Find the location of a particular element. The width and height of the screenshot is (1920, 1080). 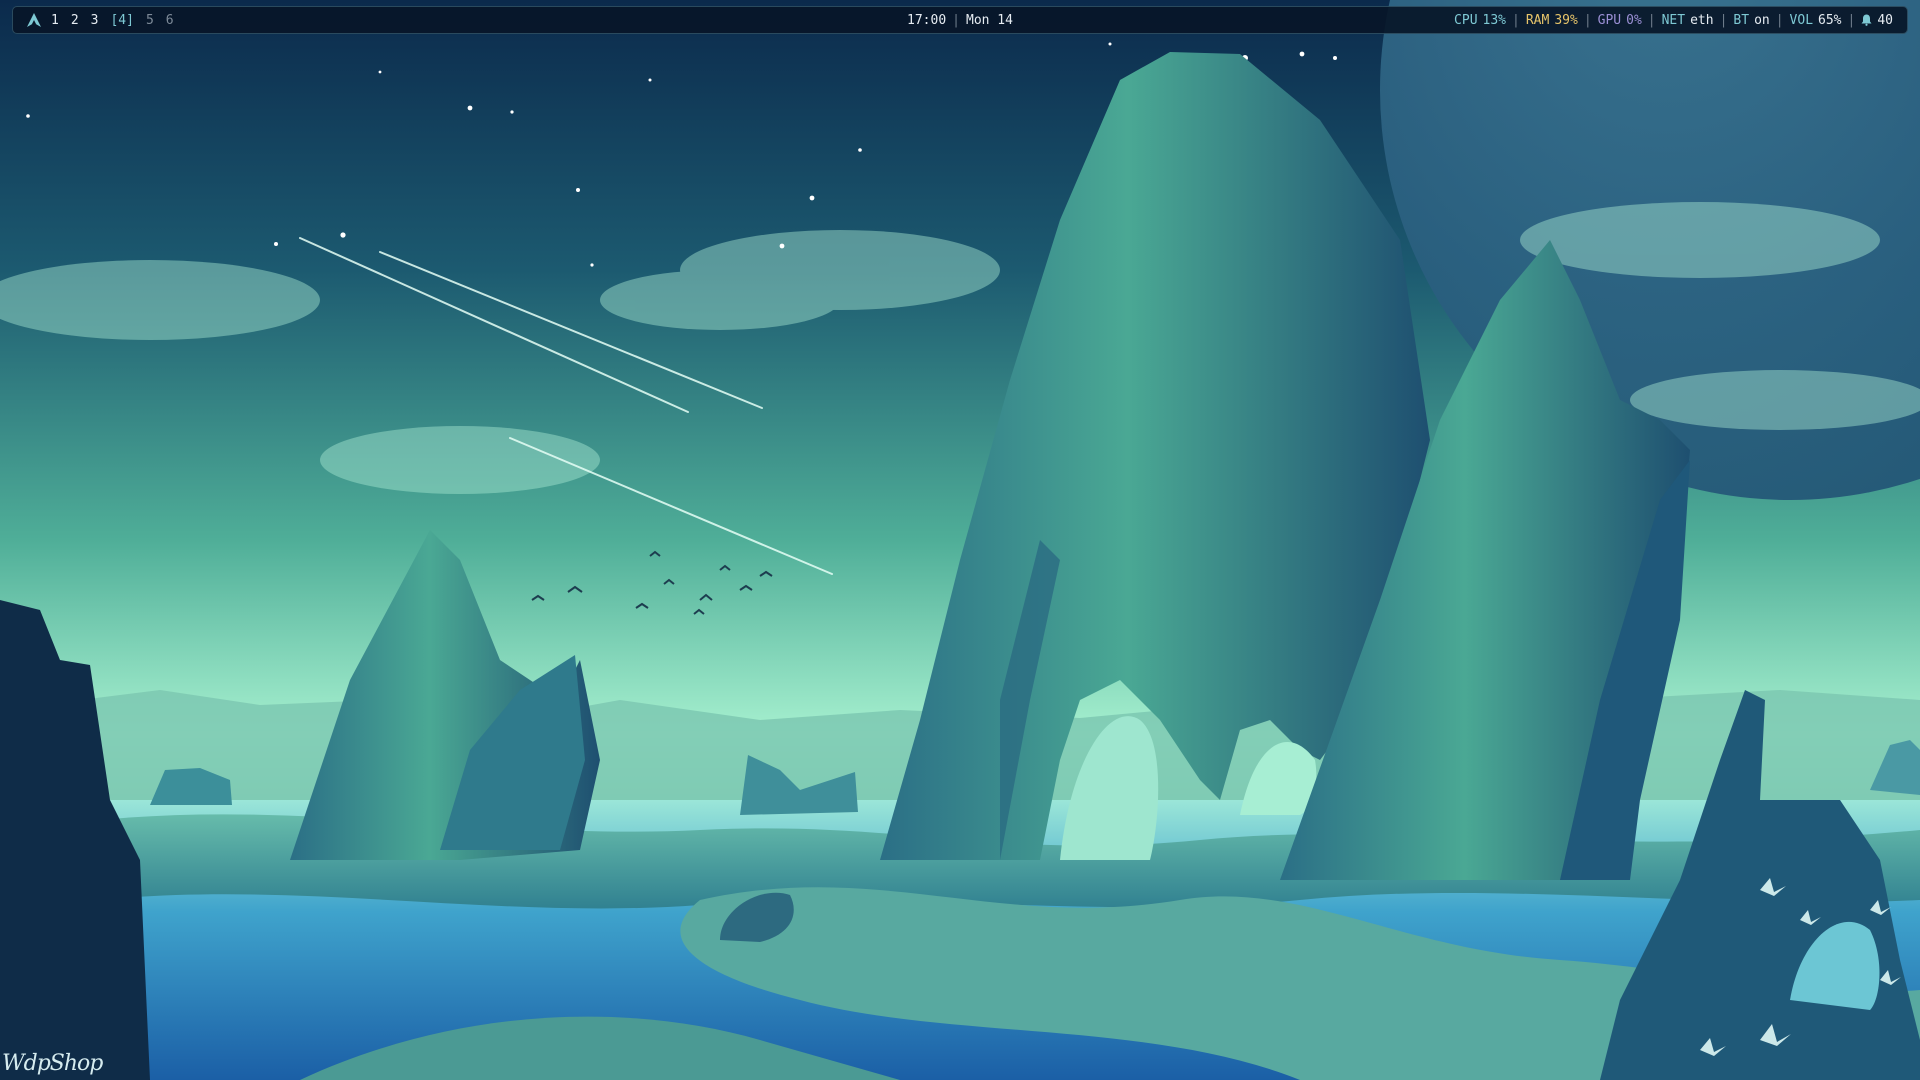

vol-label: VOL is located at coordinates (1801, 20).